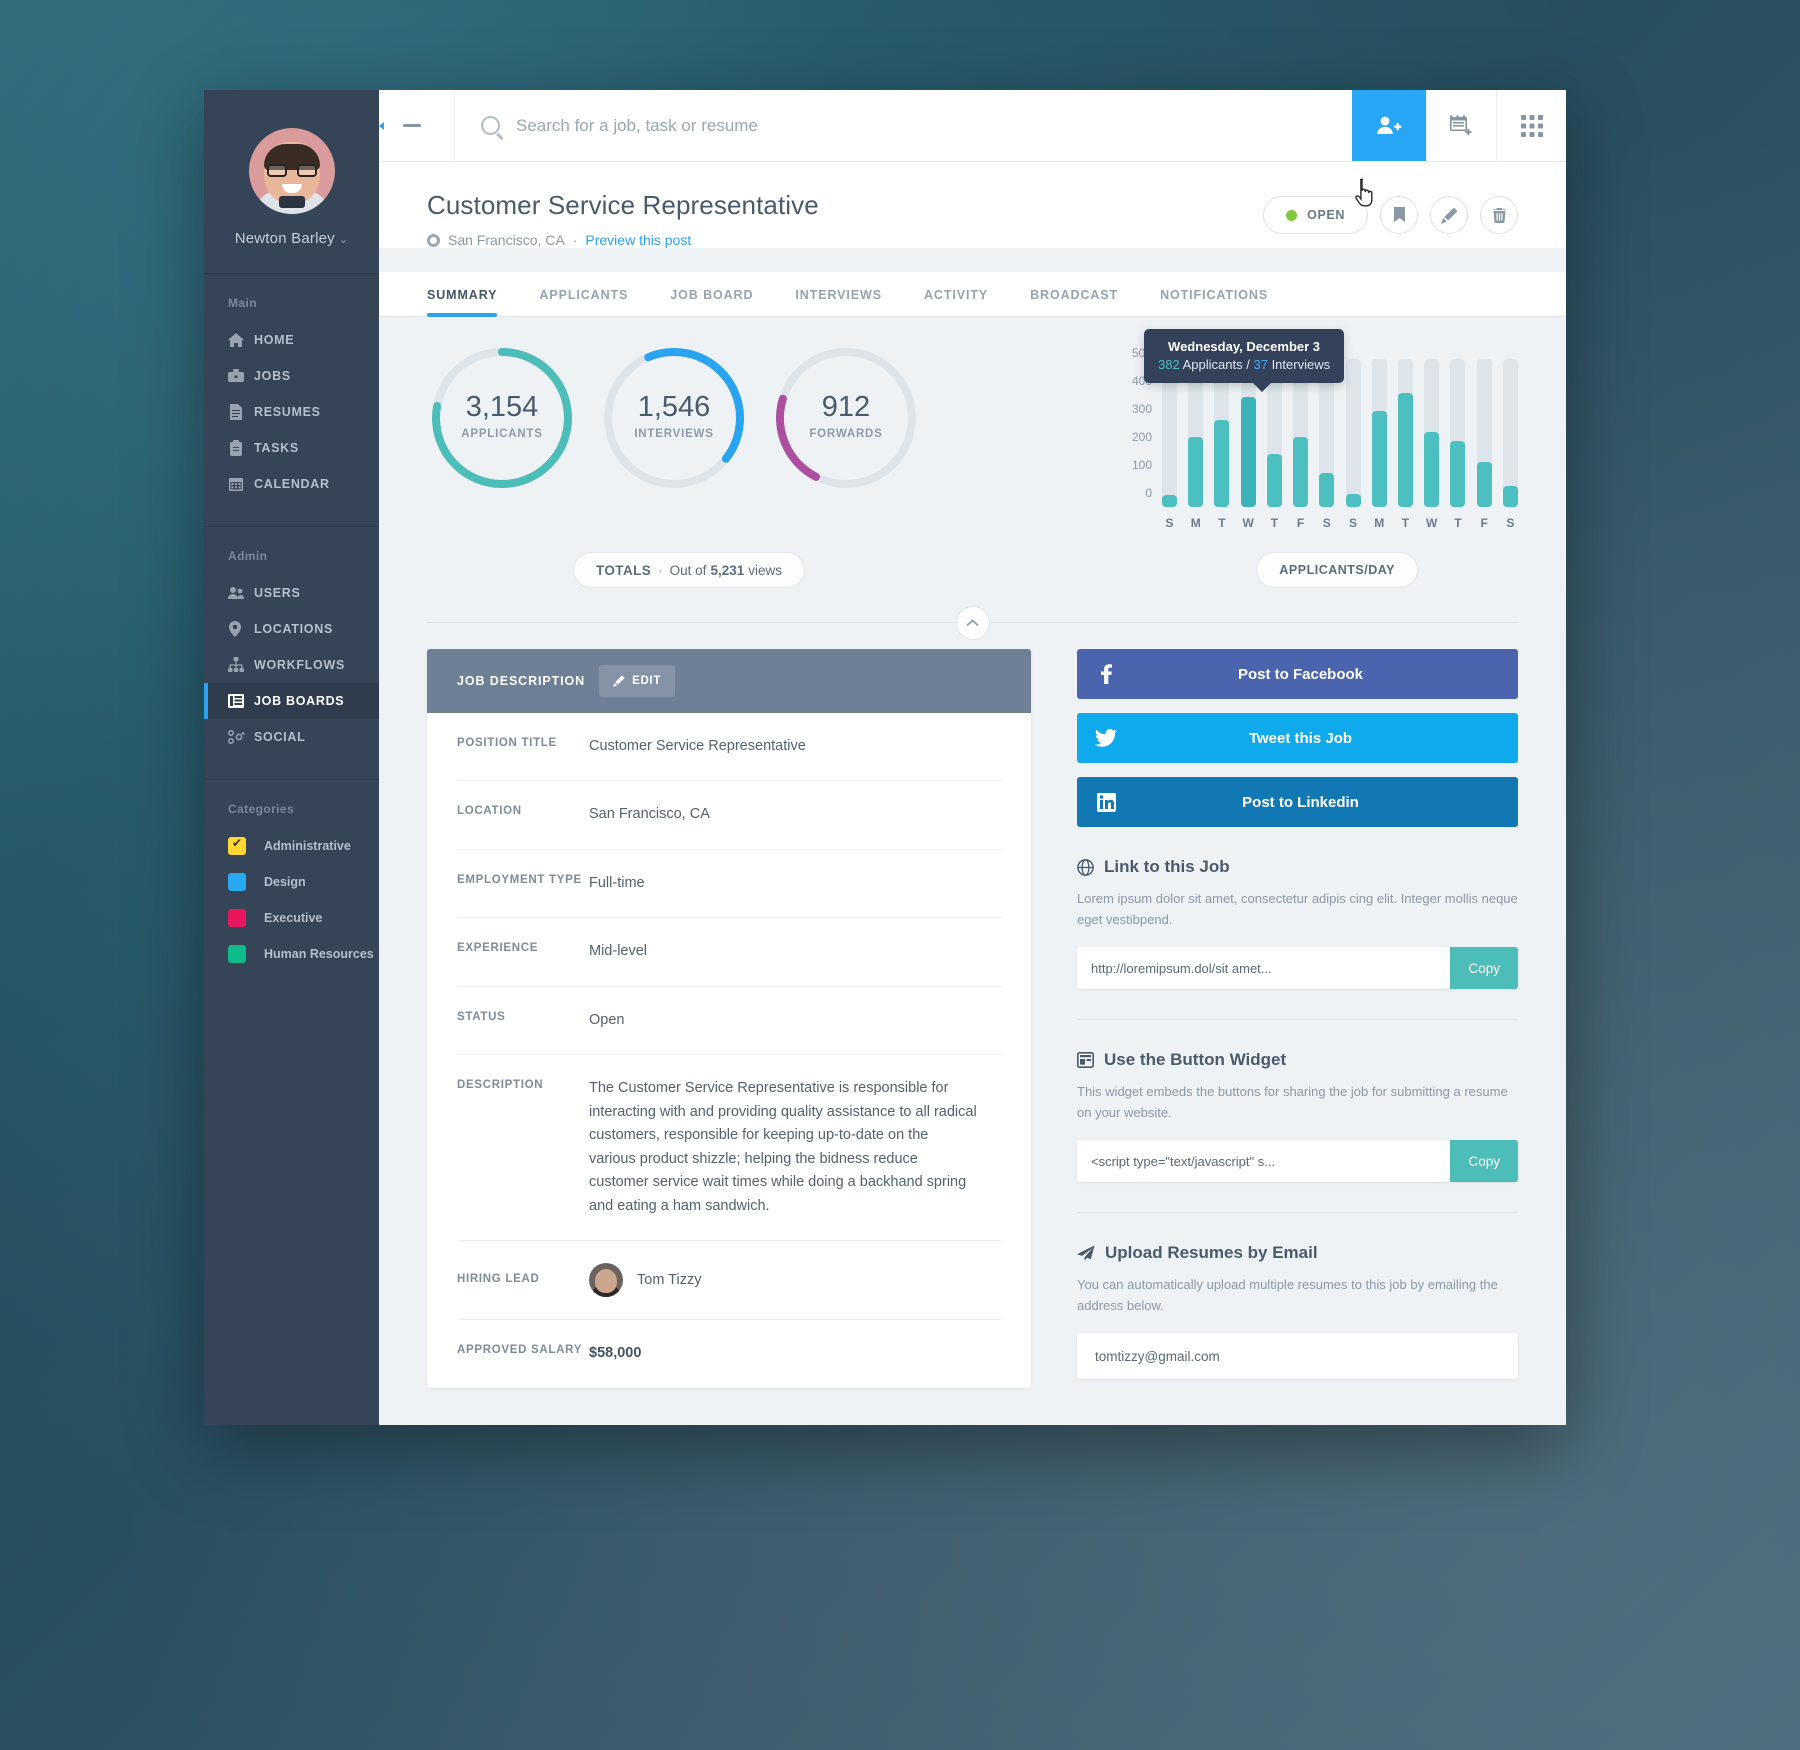 Image resolution: width=1800 pixels, height=1750 pixels. I want to click on section-divider, so click(972, 622).